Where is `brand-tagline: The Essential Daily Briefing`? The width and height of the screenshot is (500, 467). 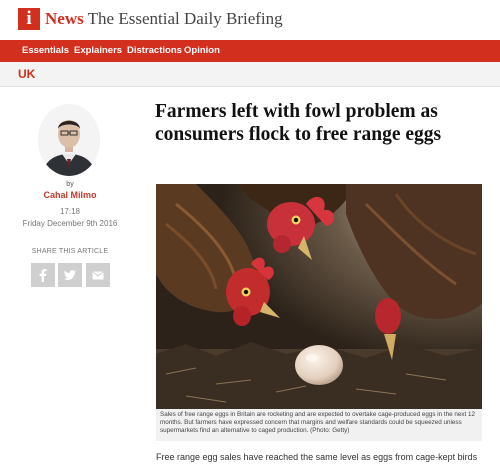
brand-tagline: The Essential Daily Briefing is located at coordinates (185, 18).